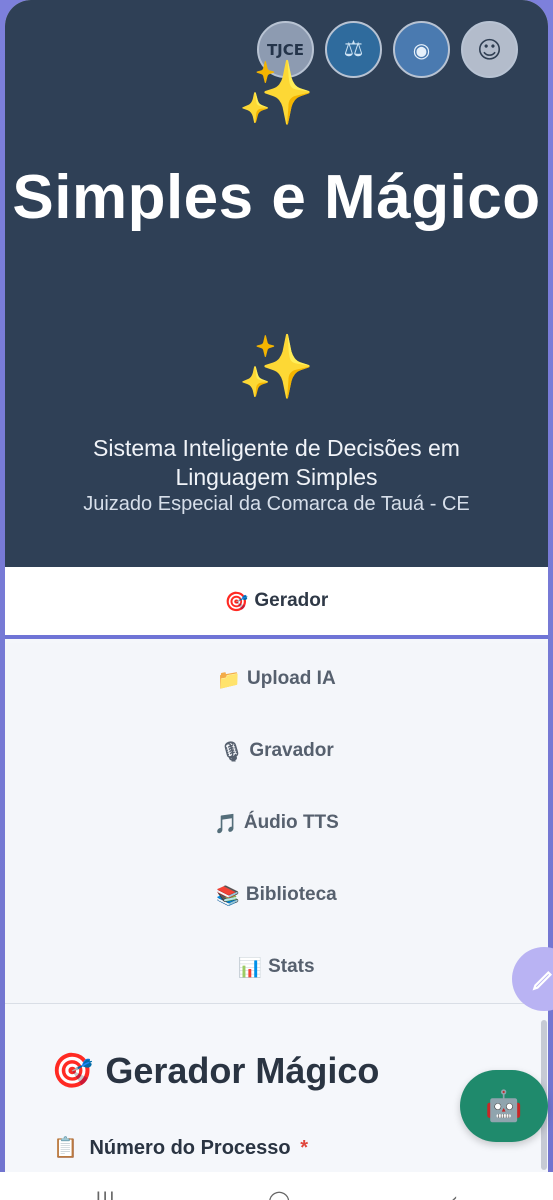 The height and width of the screenshot is (1200, 553). What do you see at coordinates (190, 1148) in the screenshot?
I see `field-label-text: Número do Processo` at bounding box center [190, 1148].